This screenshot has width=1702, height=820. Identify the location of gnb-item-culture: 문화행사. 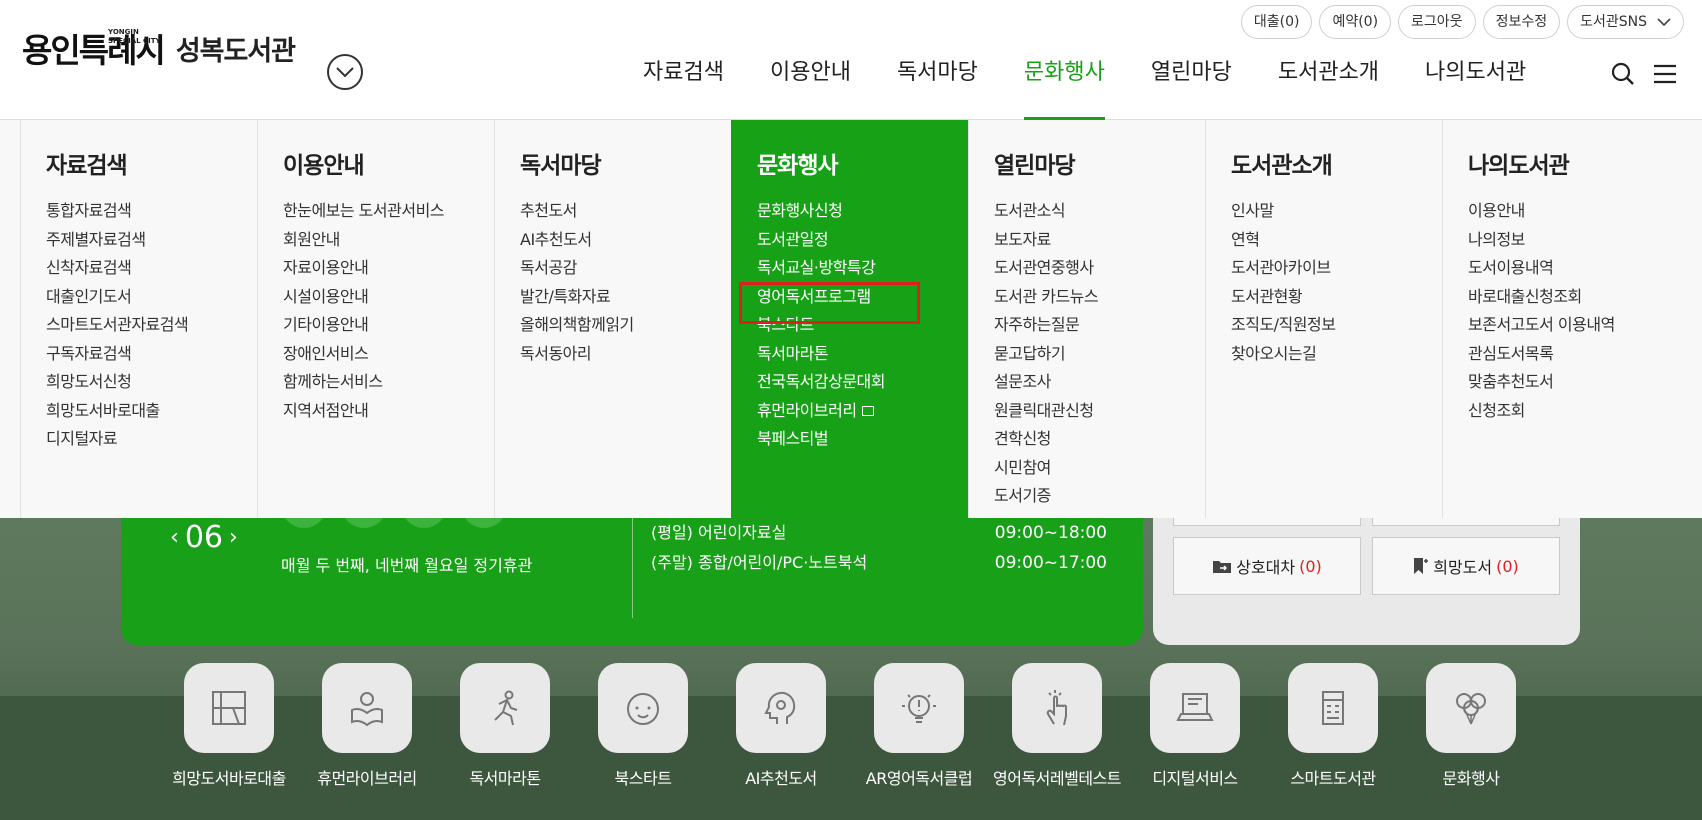
(1064, 87).